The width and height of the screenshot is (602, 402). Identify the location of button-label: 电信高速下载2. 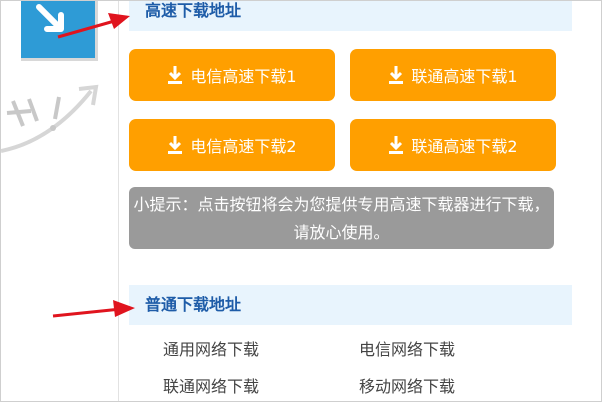
(243, 146).